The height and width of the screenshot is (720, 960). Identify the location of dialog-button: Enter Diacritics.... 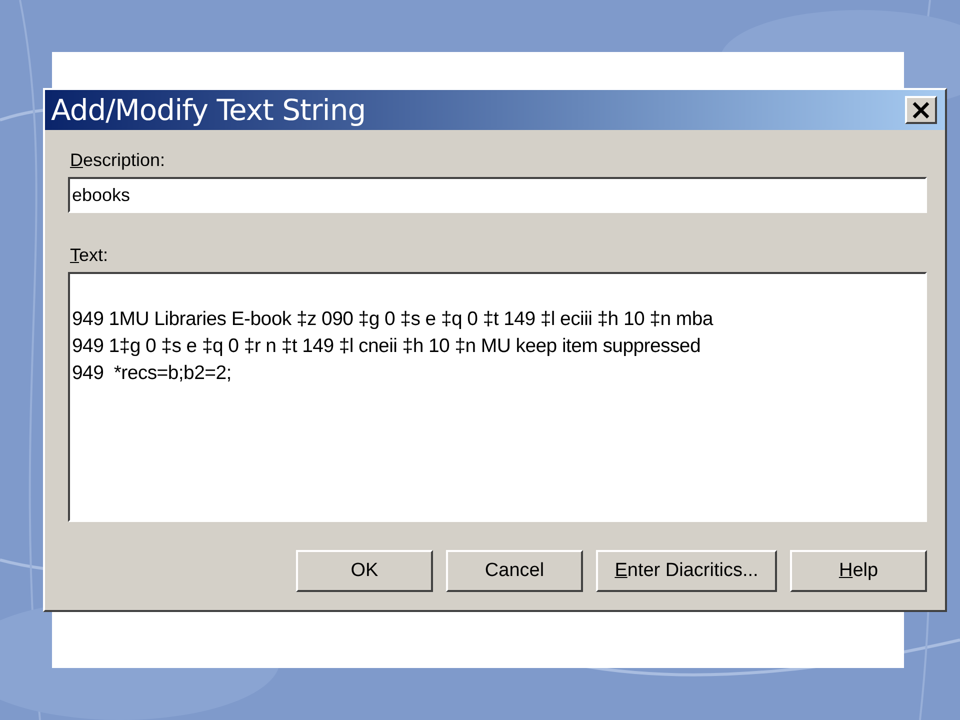
(686, 571).